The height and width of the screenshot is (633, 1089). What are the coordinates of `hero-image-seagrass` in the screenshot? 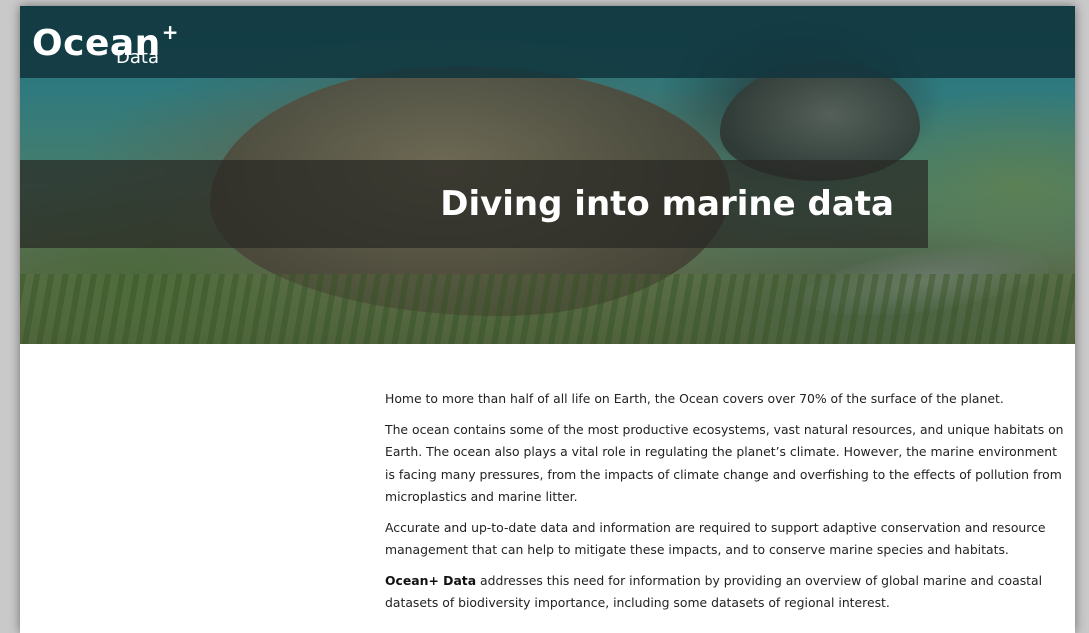 It's located at (547, 309).